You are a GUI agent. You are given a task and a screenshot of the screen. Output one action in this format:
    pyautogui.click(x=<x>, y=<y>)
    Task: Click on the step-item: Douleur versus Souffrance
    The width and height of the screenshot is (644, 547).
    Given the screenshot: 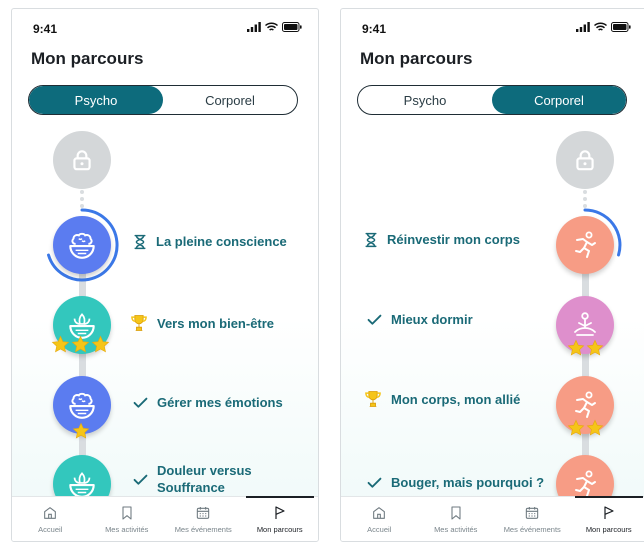 What is the action you would take?
    pyautogui.click(x=199, y=479)
    